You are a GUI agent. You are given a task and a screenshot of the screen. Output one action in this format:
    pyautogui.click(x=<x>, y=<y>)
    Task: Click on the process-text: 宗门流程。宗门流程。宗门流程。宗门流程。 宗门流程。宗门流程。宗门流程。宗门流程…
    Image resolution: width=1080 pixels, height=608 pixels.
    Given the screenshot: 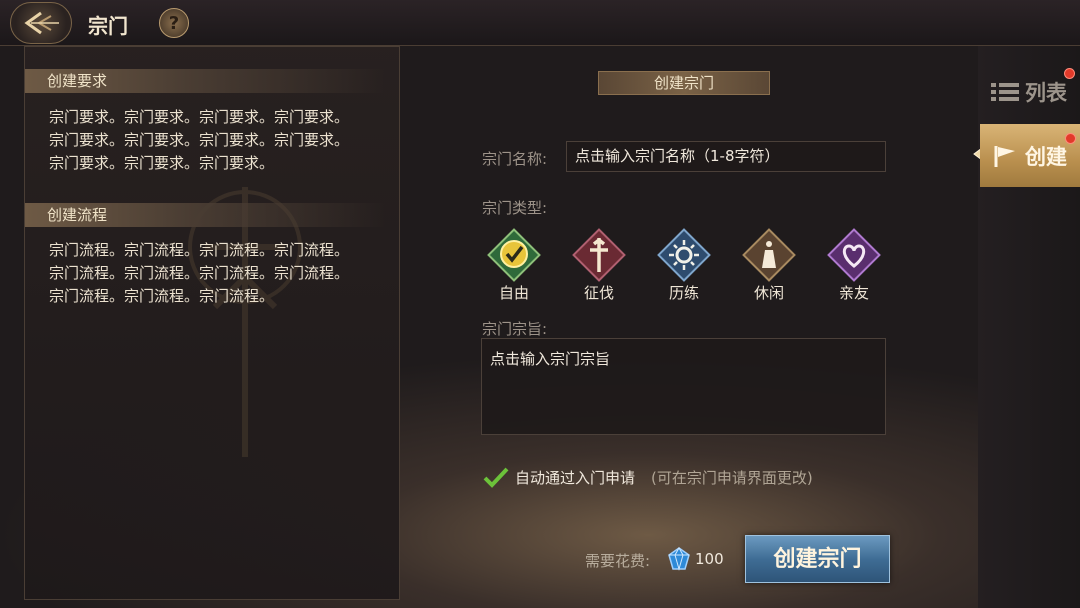 What is the action you would take?
    pyautogui.click(x=219, y=273)
    